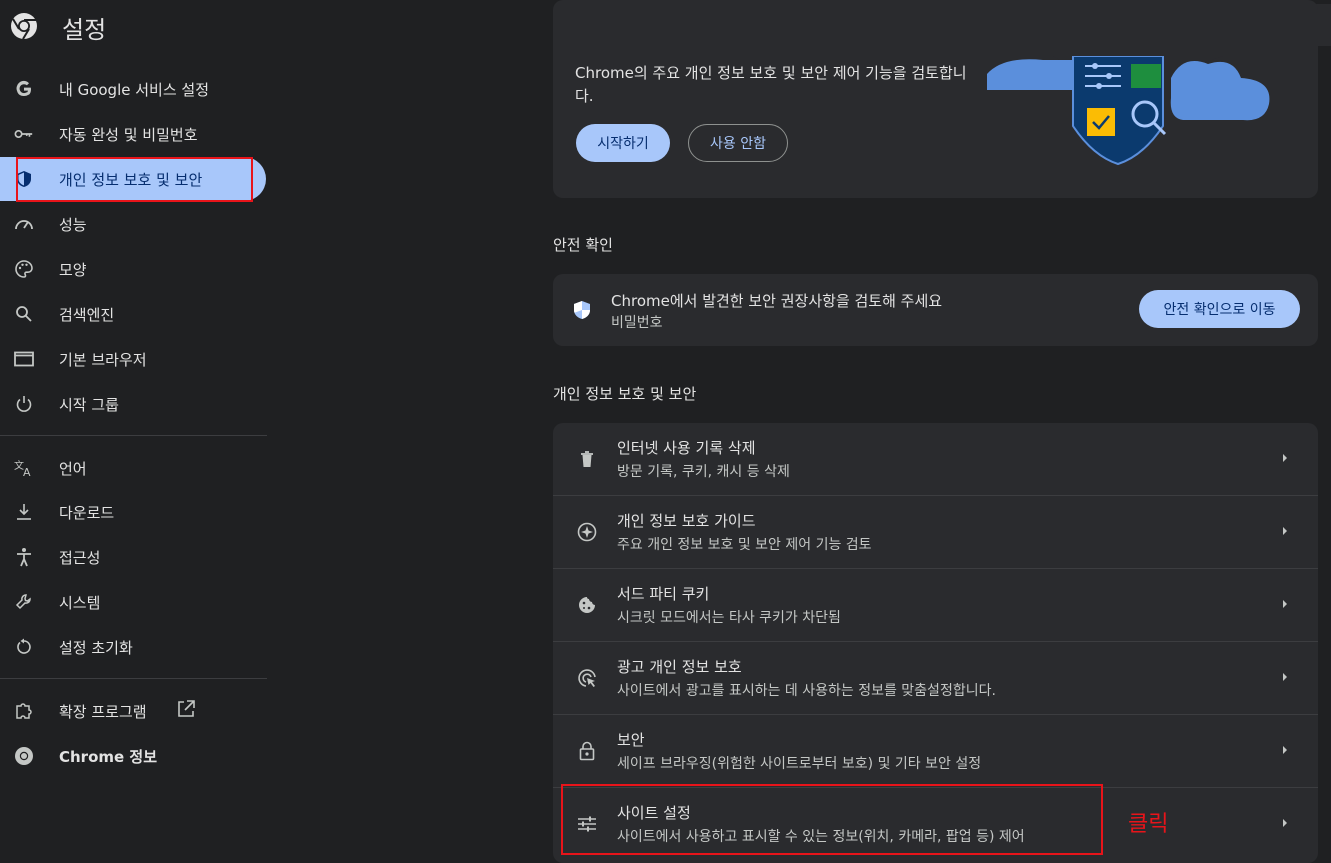  I want to click on row-clear-browsing-data: 인터넷 사용 기록 삭제 방문 기록, 쿠키, 캐시 등 삭제, so click(935, 459).